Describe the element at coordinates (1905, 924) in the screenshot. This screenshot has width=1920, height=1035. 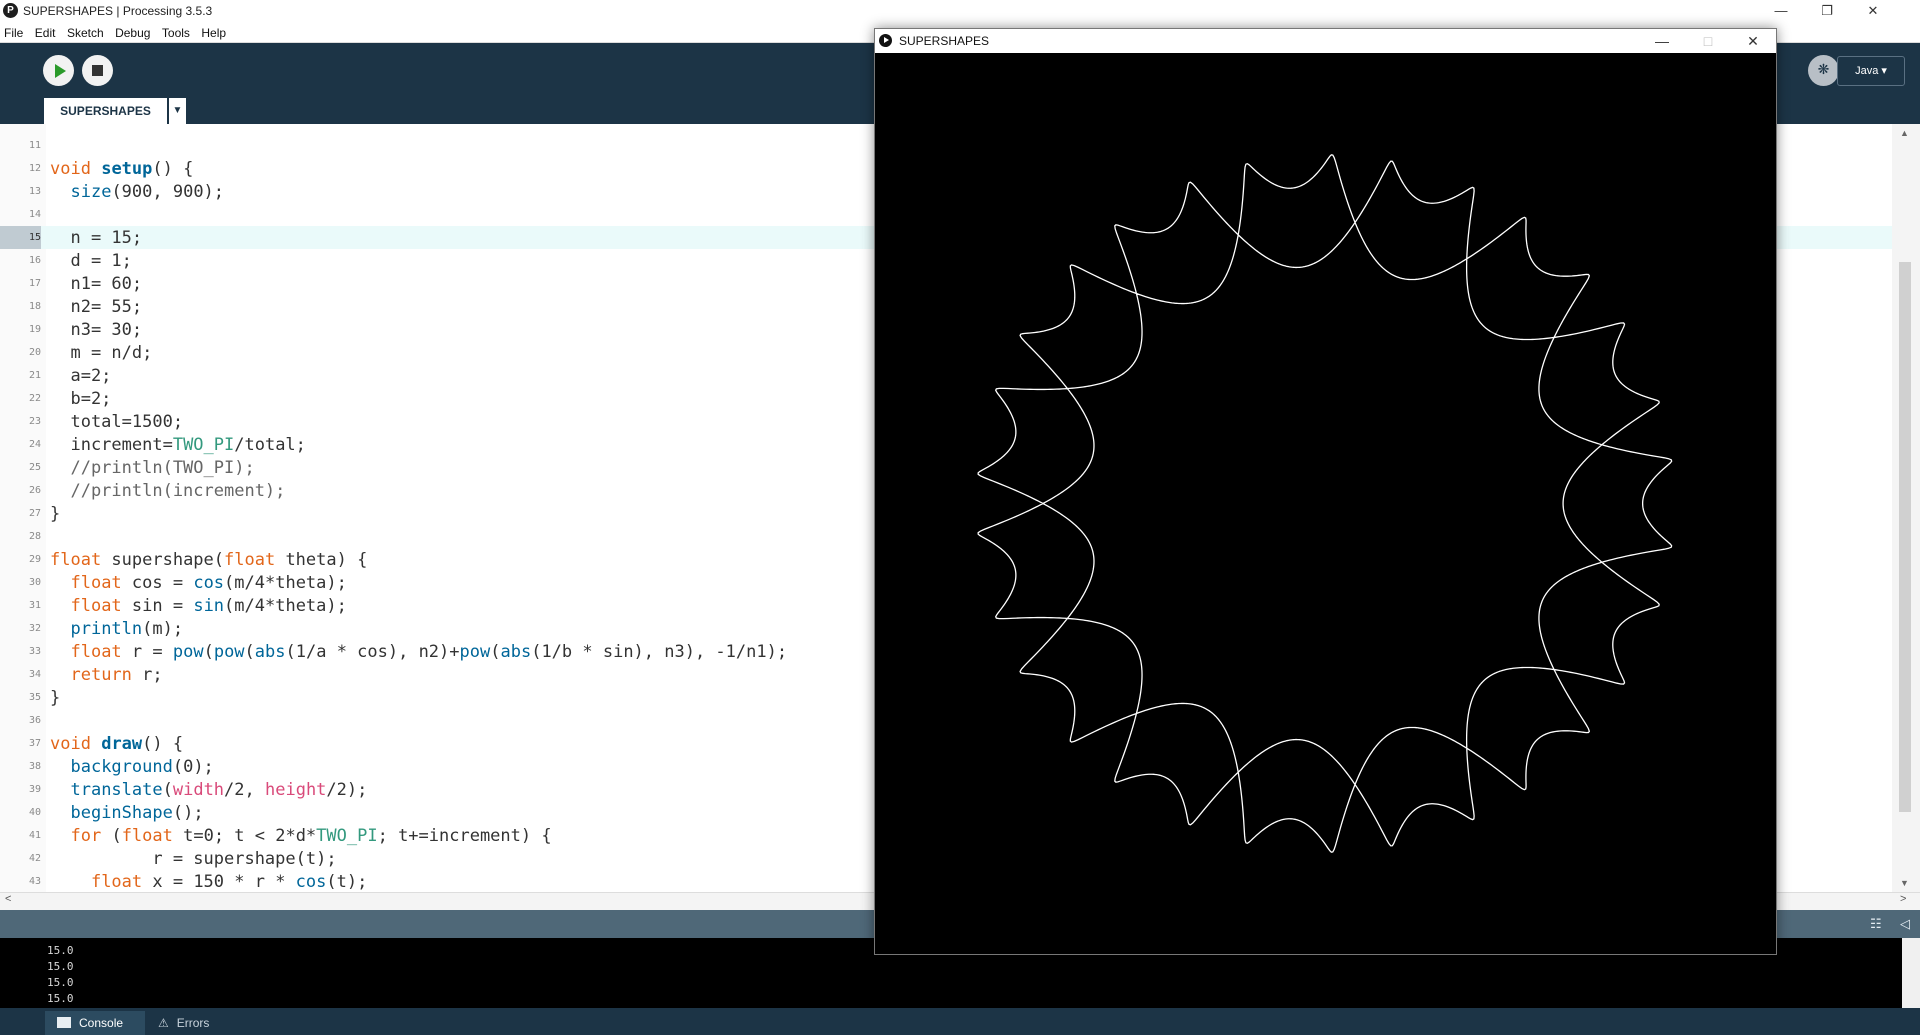
I see `collapse-console-icon: ◁` at that location.